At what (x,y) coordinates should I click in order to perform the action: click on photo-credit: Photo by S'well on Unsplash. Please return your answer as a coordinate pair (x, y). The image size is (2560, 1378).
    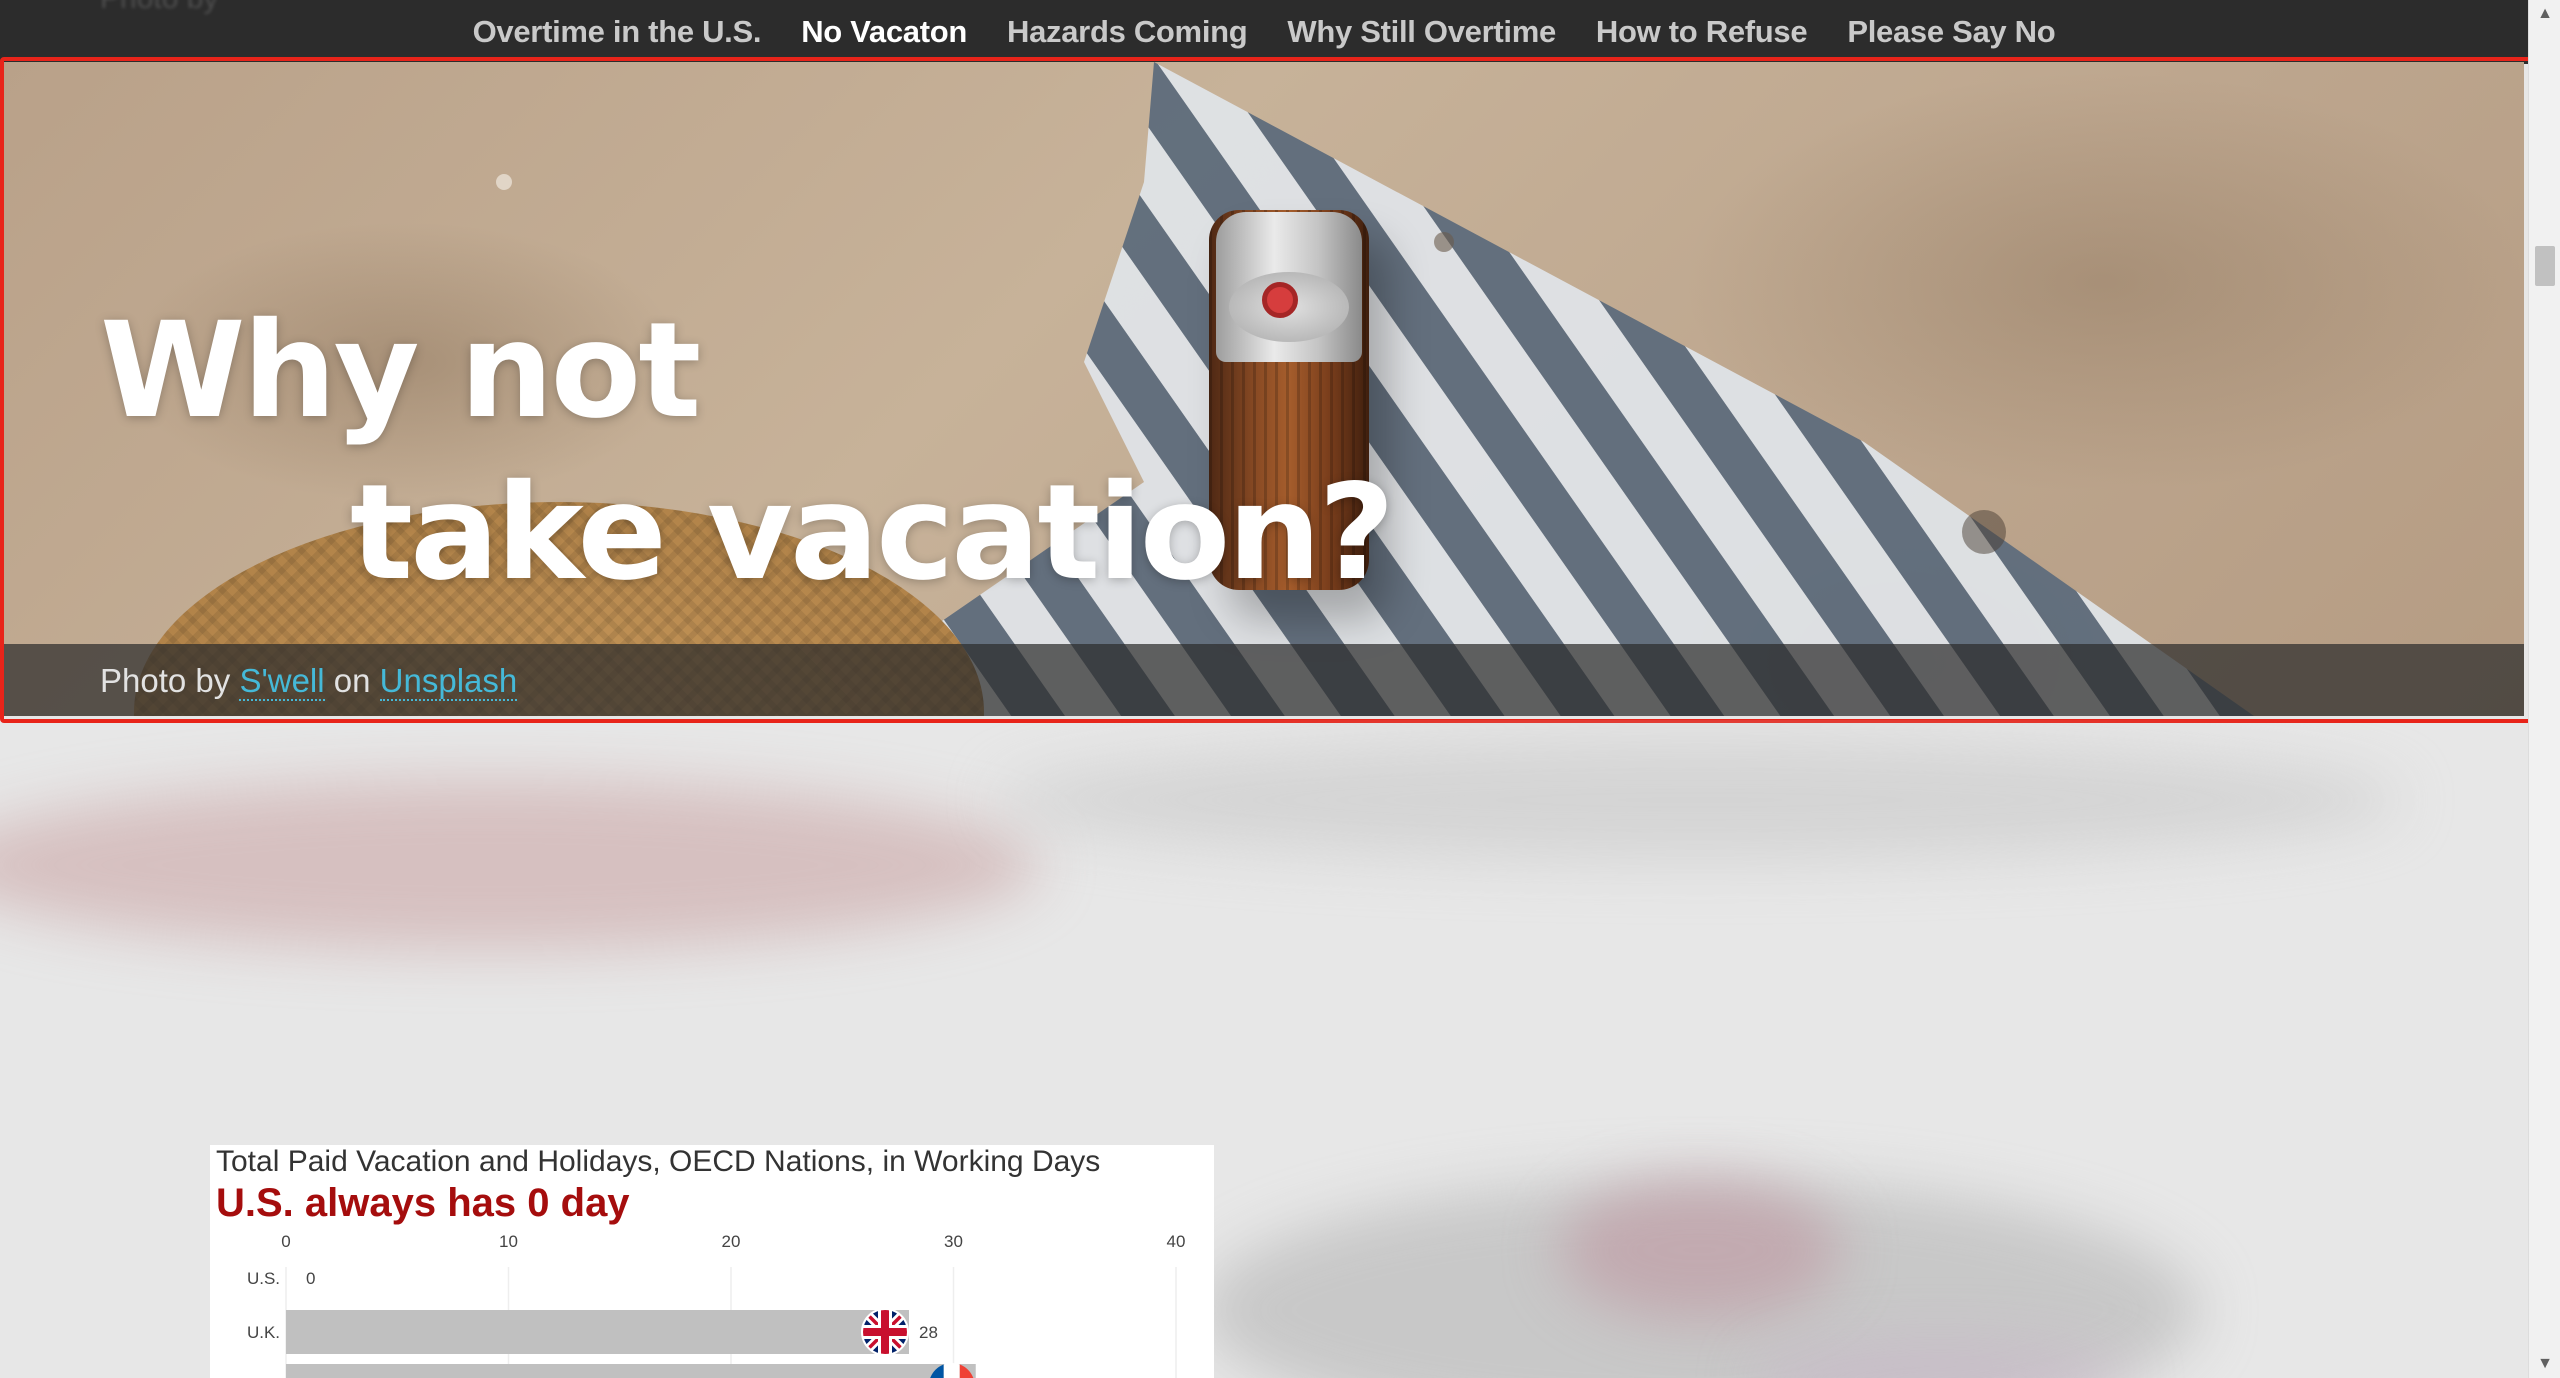
    Looking at the image, I should click on (309, 681).